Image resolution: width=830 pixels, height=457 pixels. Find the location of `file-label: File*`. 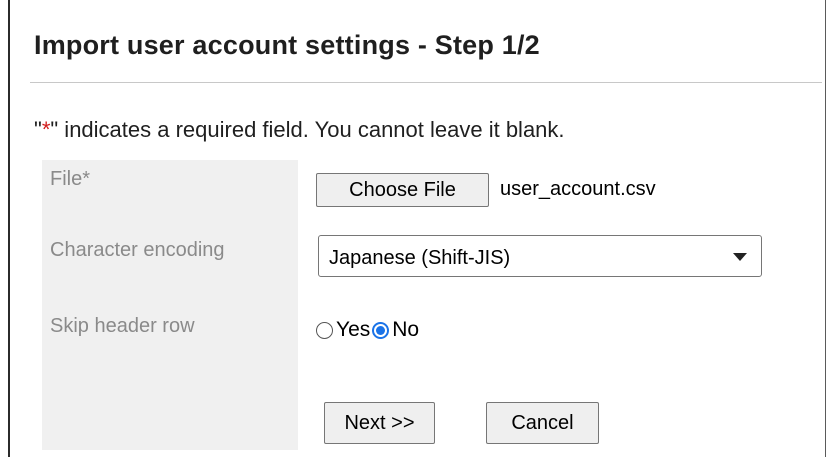

file-label: File* is located at coordinates (70, 179).